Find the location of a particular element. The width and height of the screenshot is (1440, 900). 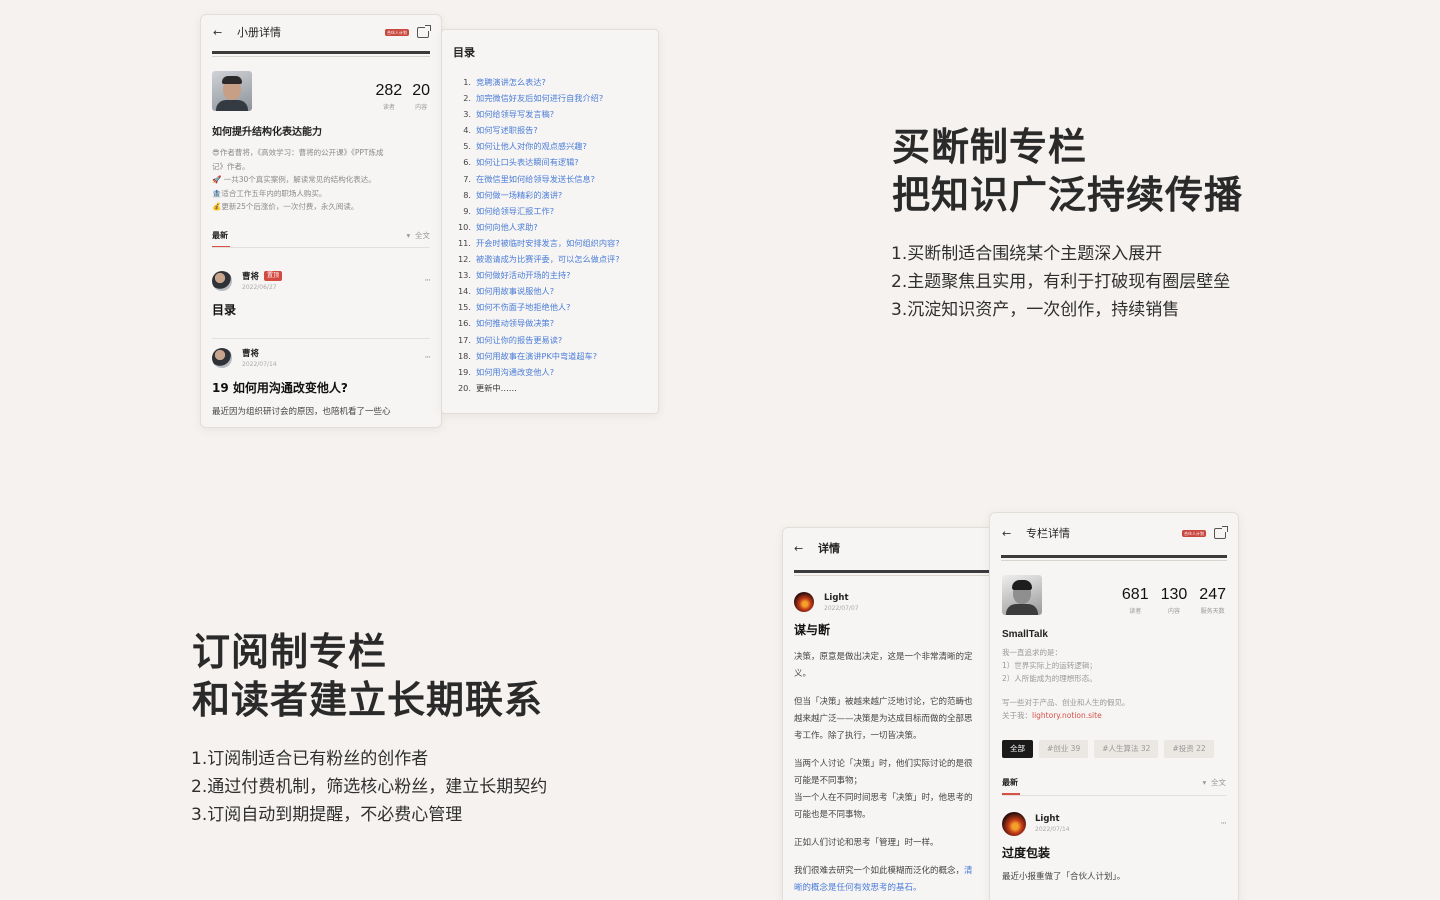

column-header: ← 专栏详情 合伙人计划 is located at coordinates (1114, 533).